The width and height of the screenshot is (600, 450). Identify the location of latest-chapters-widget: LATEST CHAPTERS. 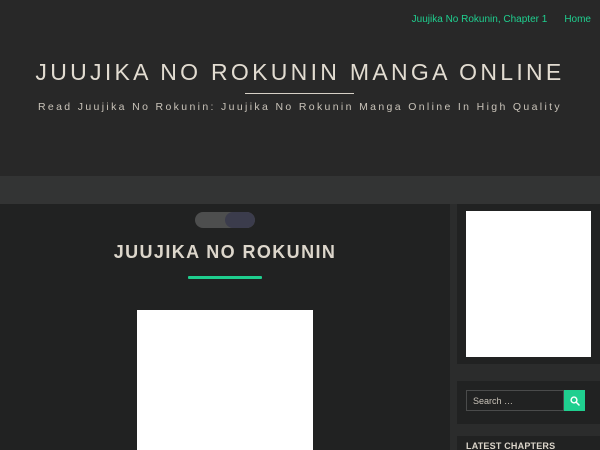
(528, 443).